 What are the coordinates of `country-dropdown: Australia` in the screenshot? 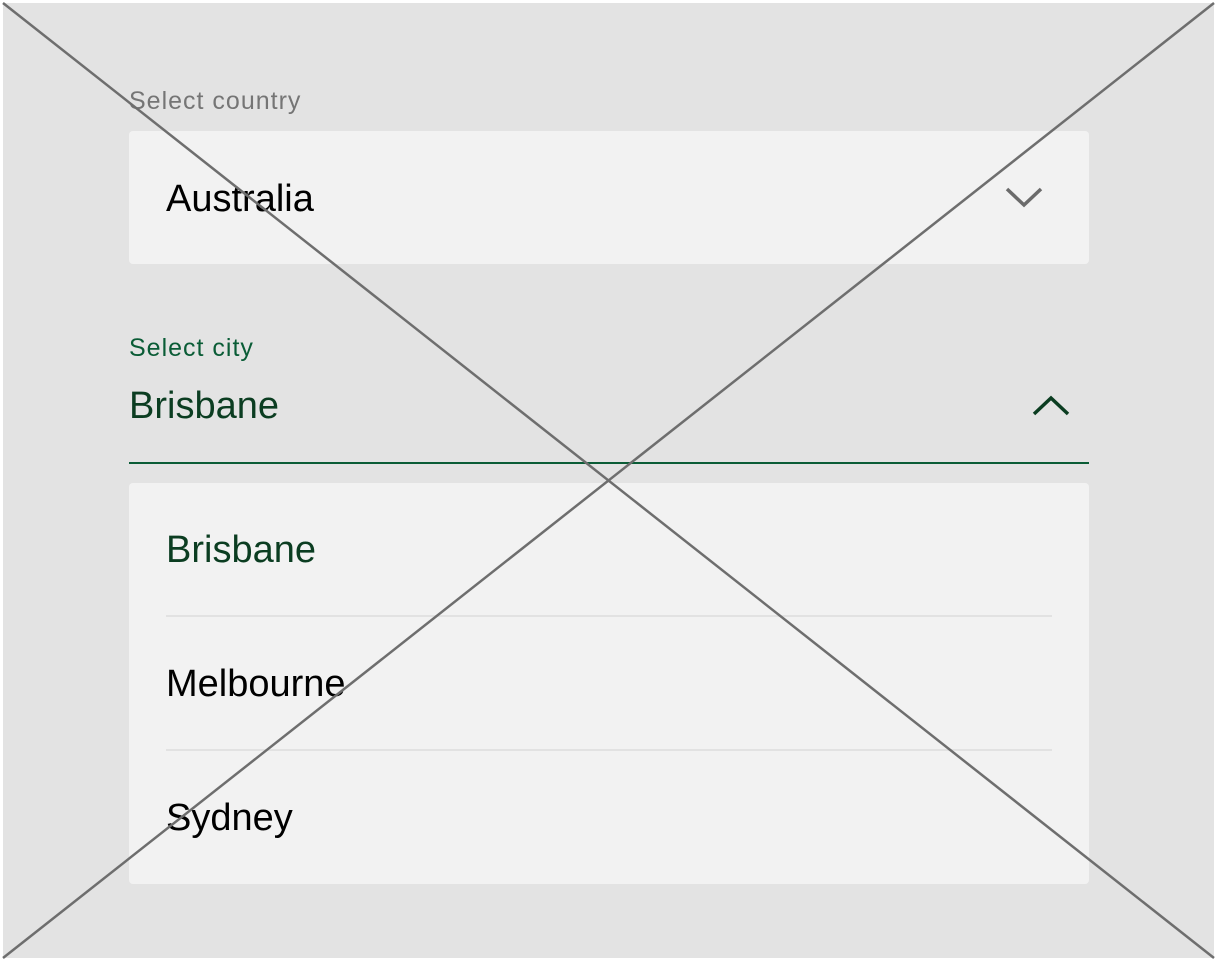 It's located at (609, 197).